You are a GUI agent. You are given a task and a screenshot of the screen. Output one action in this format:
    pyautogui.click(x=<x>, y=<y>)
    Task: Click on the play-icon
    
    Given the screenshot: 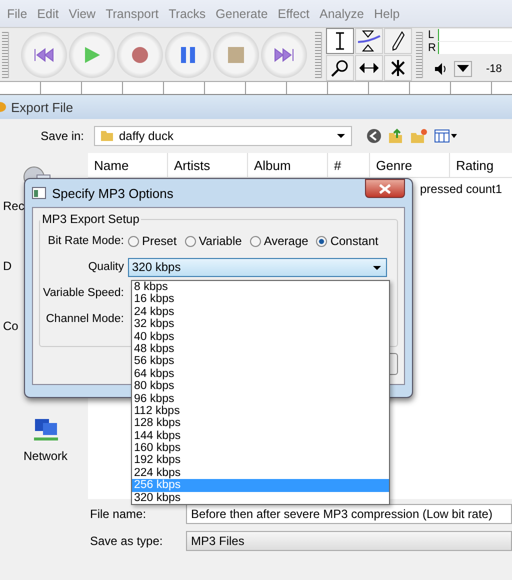 What is the action you would take?
    pyautogui.click(x=92, y=54)
    